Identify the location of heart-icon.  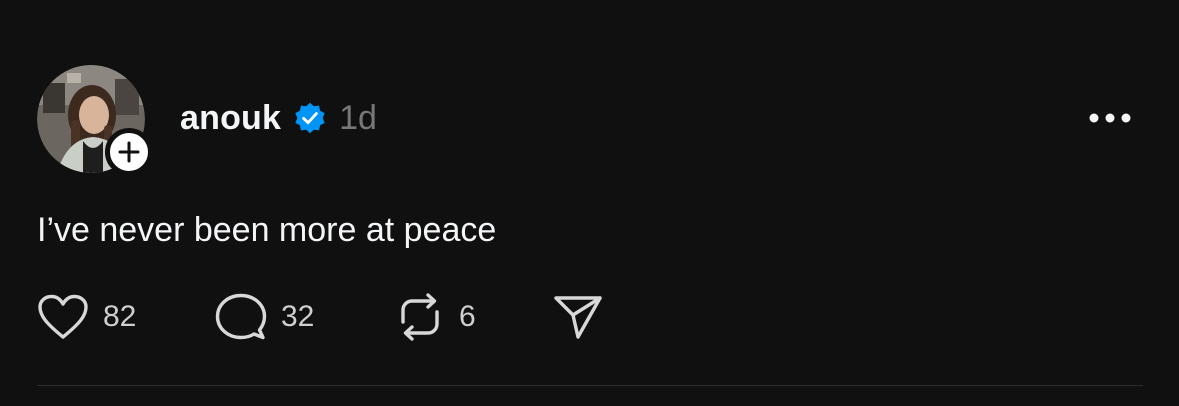
(63, 316).